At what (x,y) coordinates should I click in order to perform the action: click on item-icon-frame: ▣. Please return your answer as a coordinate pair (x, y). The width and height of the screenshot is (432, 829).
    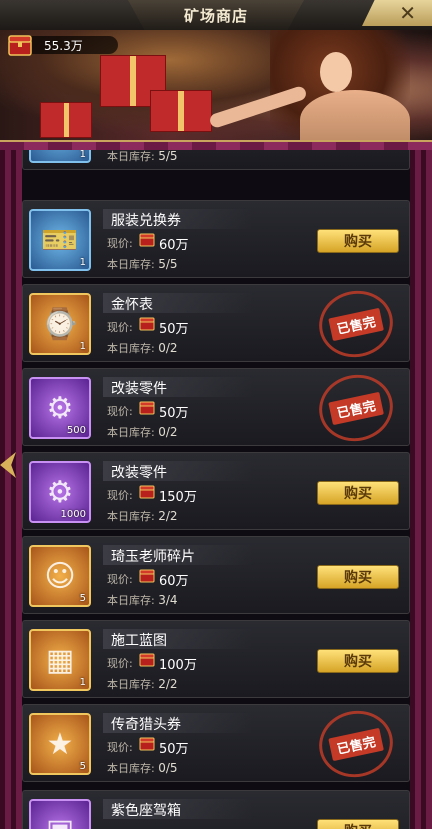
    Looking at the image, I should click on (60, 814).